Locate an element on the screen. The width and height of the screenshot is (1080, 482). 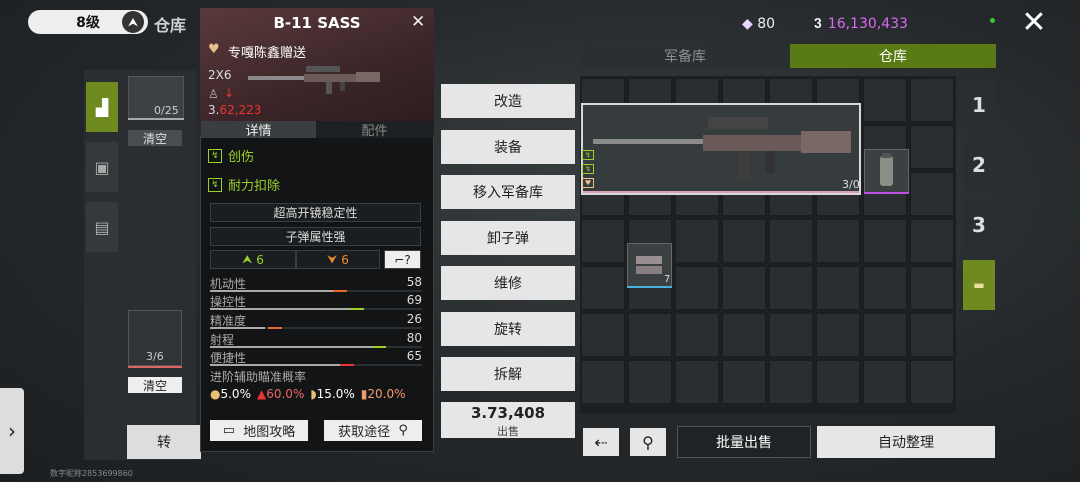
map-guide-label: 地图攻略 is located at coordinates (269, 432).